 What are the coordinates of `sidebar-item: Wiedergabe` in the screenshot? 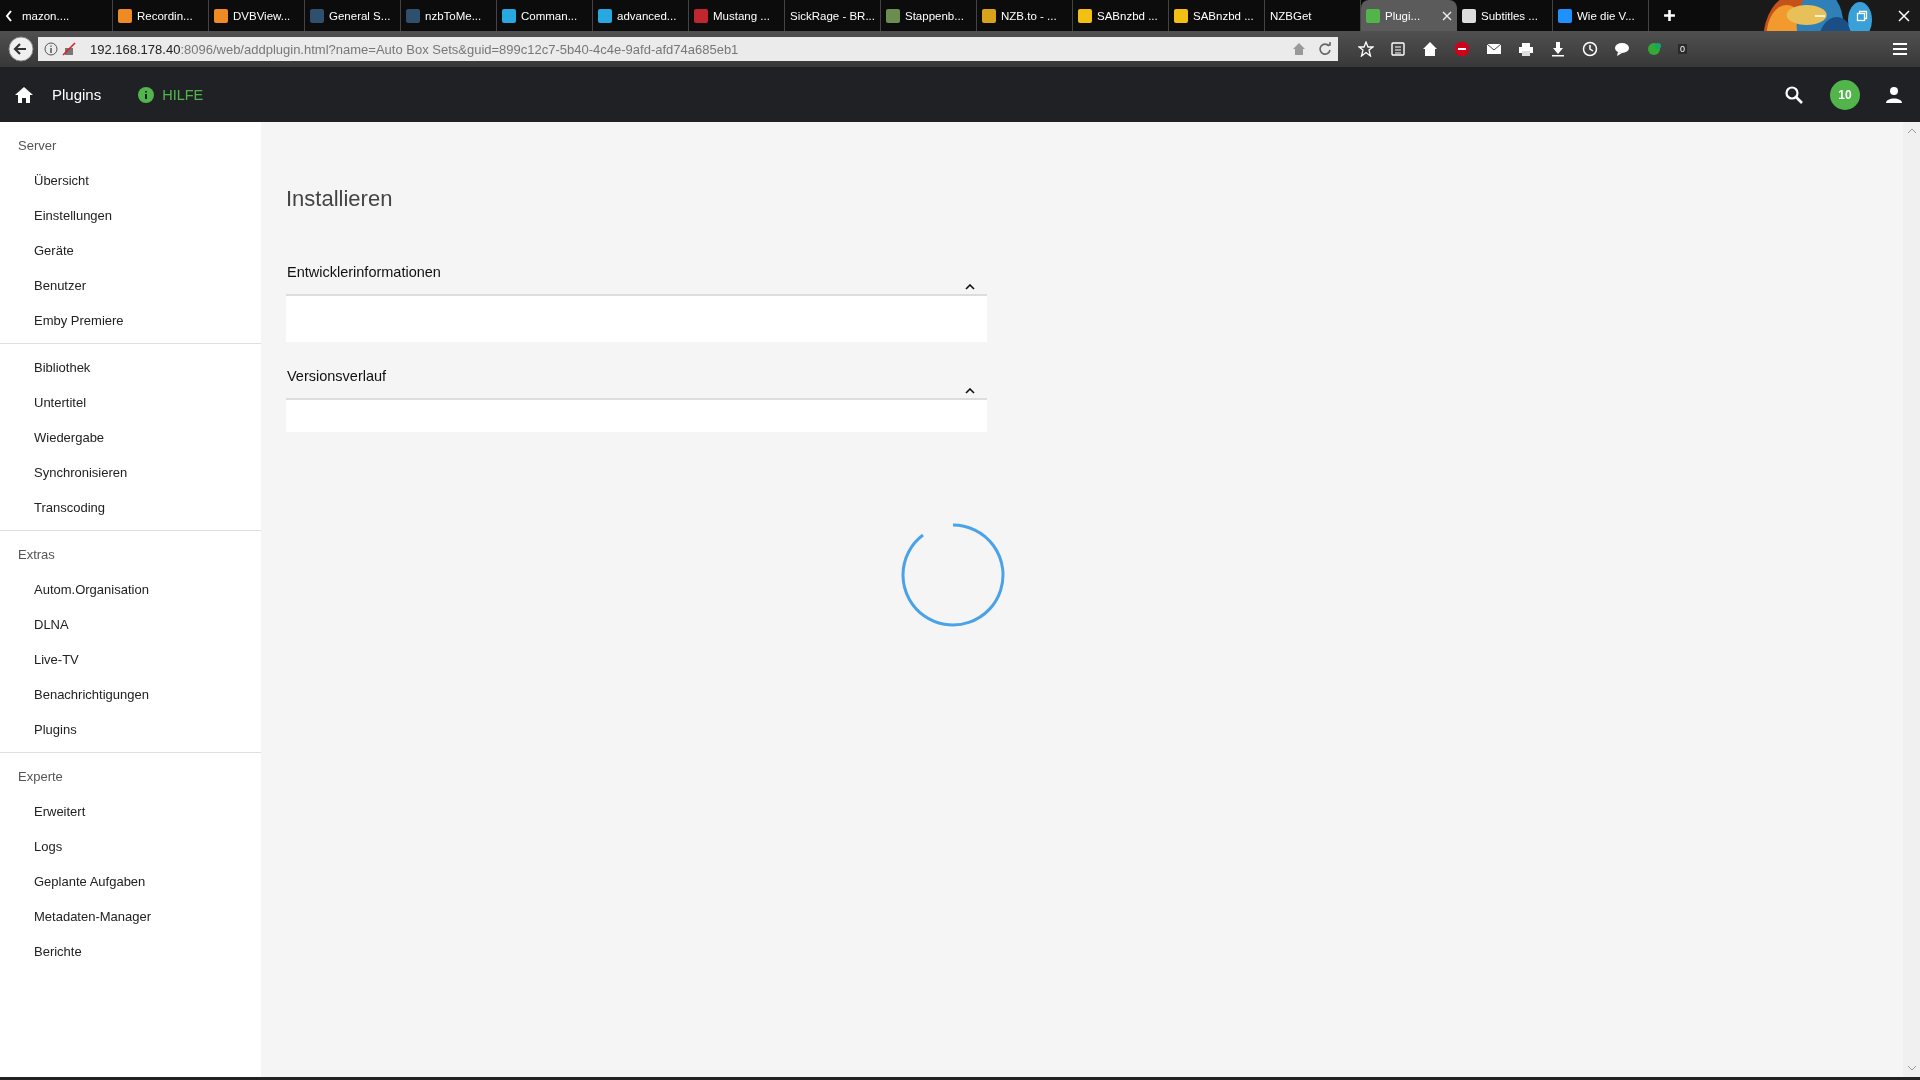 It's located at (130, 437).